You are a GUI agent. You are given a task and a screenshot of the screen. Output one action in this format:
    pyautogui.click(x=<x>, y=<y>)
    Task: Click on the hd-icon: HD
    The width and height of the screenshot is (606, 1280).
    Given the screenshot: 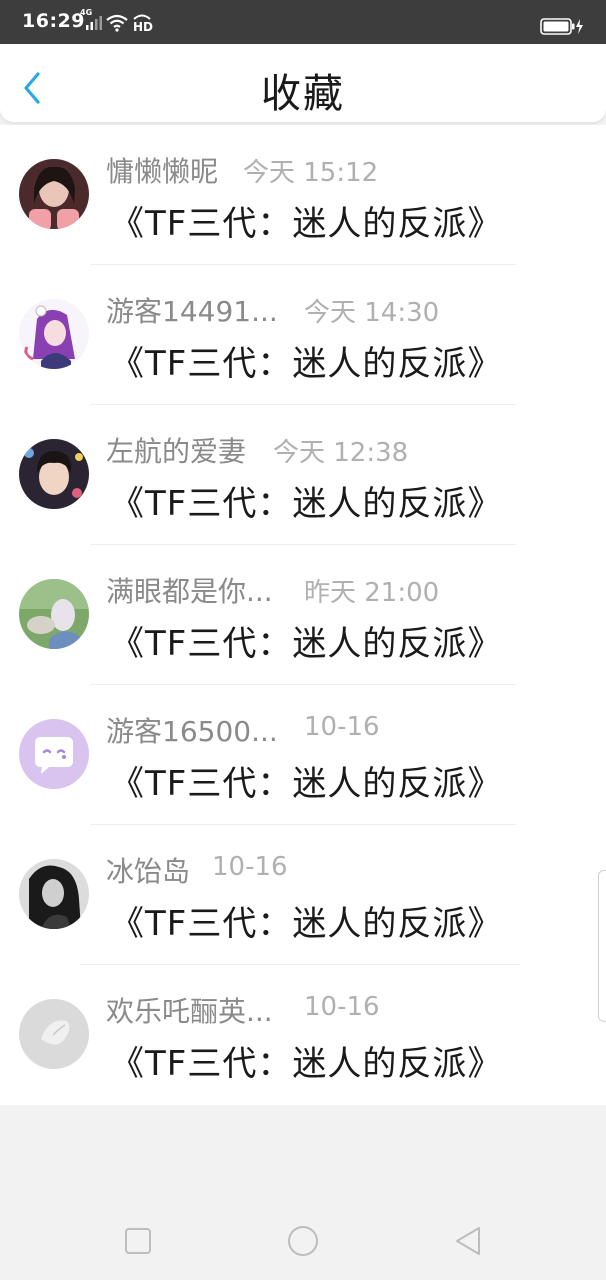 What is the action you would take?
    pyautogui.click(x=142, y=22)
    